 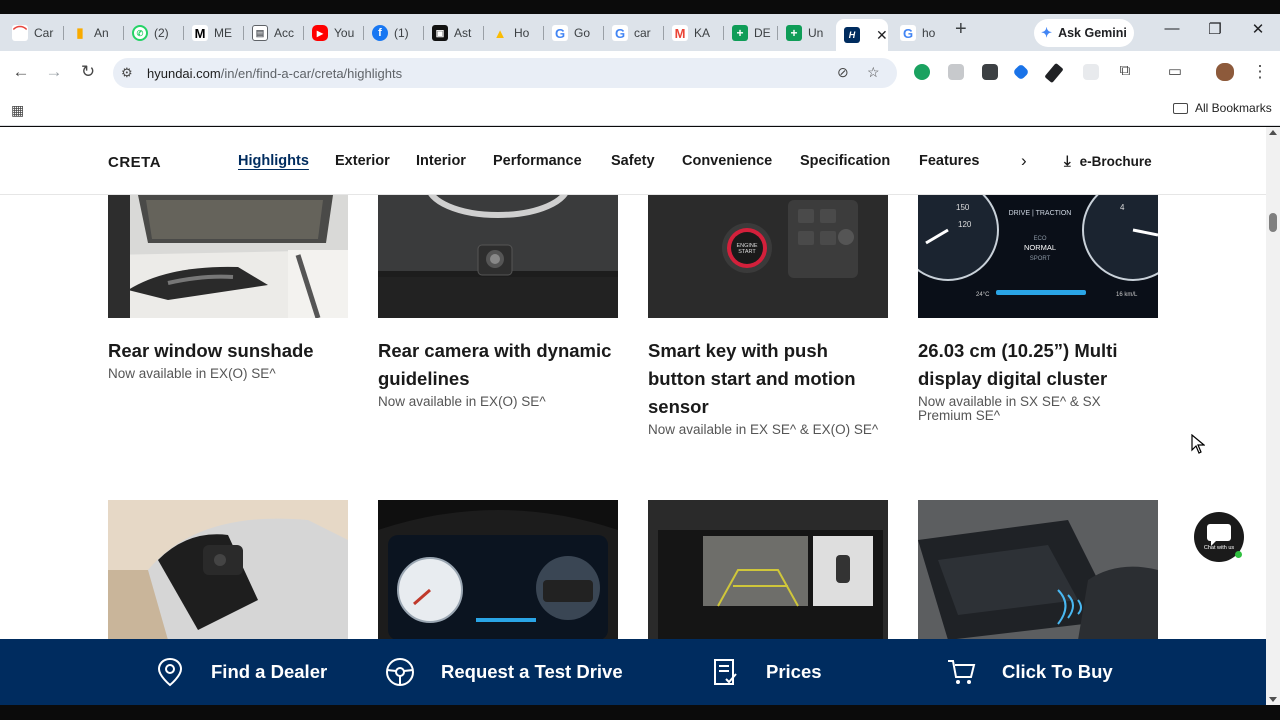 I want to click on browser-tab: f (1), so click(x=394, y=33).